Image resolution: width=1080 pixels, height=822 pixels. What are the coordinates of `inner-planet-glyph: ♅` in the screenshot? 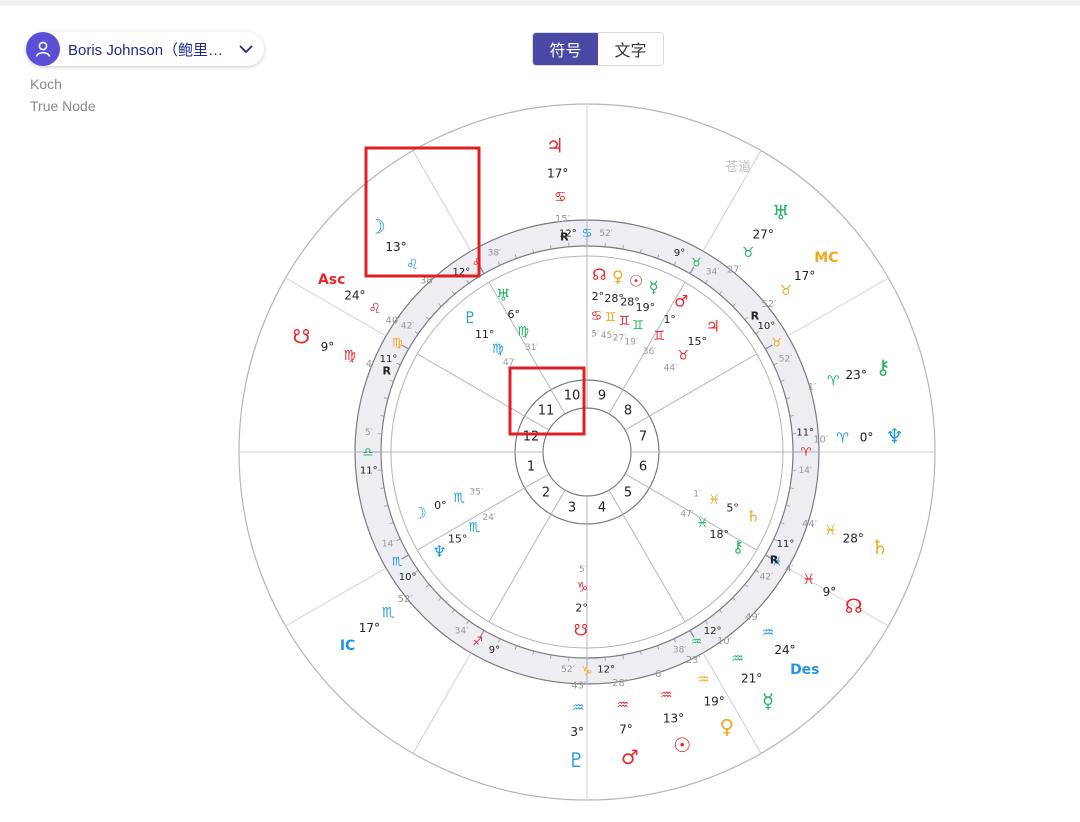 It's located at (503, 294).